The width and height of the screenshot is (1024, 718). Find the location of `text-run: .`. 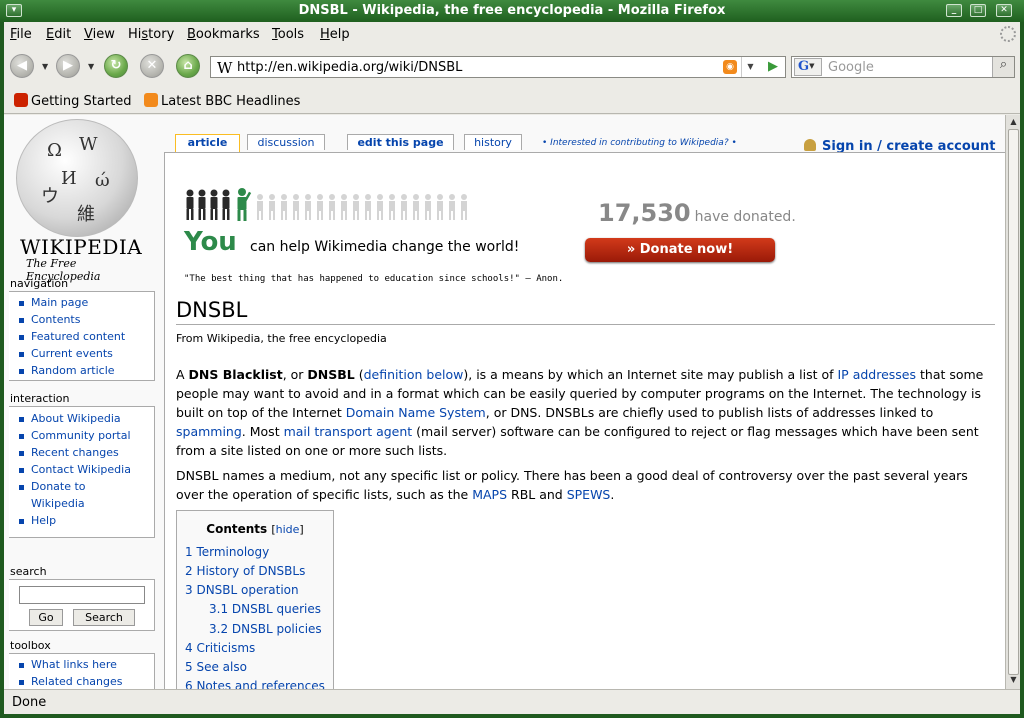

text-run: . is located at coordinates (612, 494).